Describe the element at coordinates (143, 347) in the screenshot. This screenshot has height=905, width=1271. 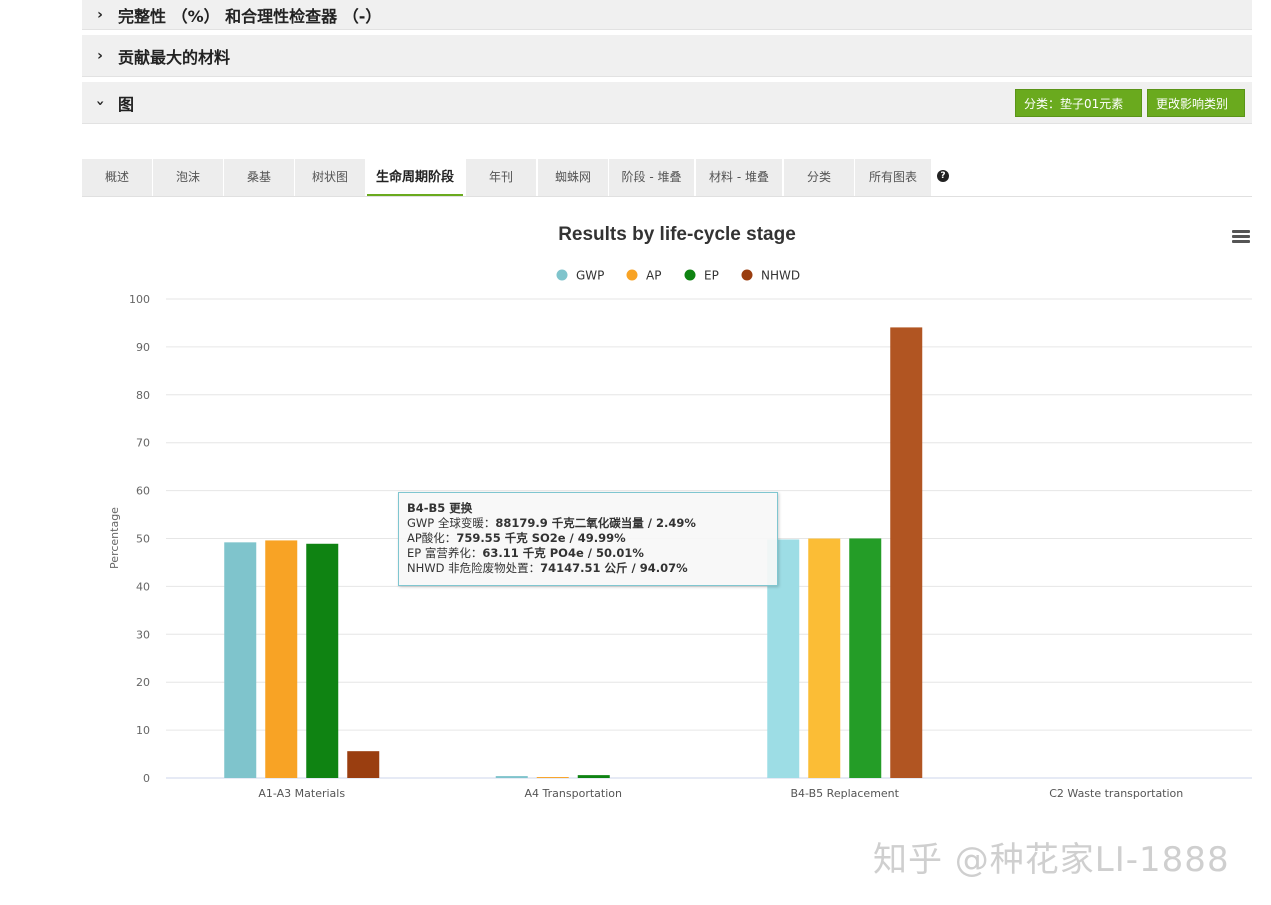
I see `y-tick-label: 90` at that location.